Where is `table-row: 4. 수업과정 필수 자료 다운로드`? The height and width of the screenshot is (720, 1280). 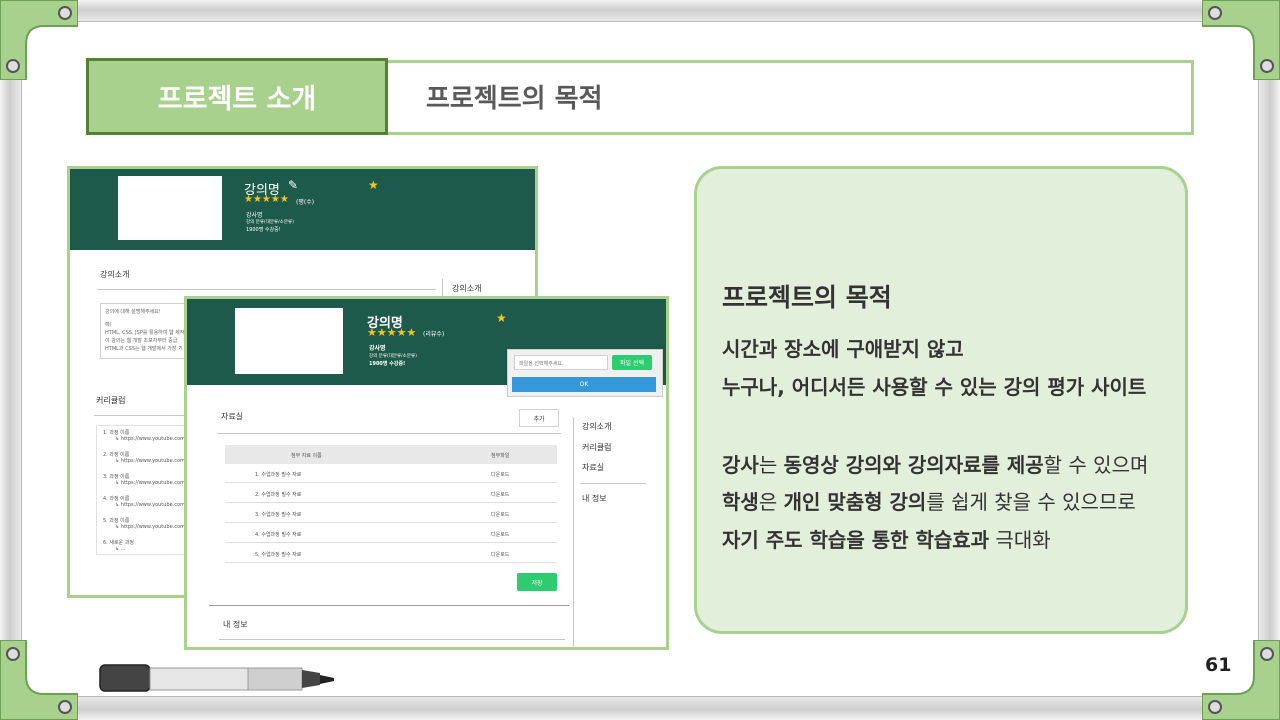 table-row: 4. 수업과정 필수 자료 다운로드 is located at coordinates (391, 533).